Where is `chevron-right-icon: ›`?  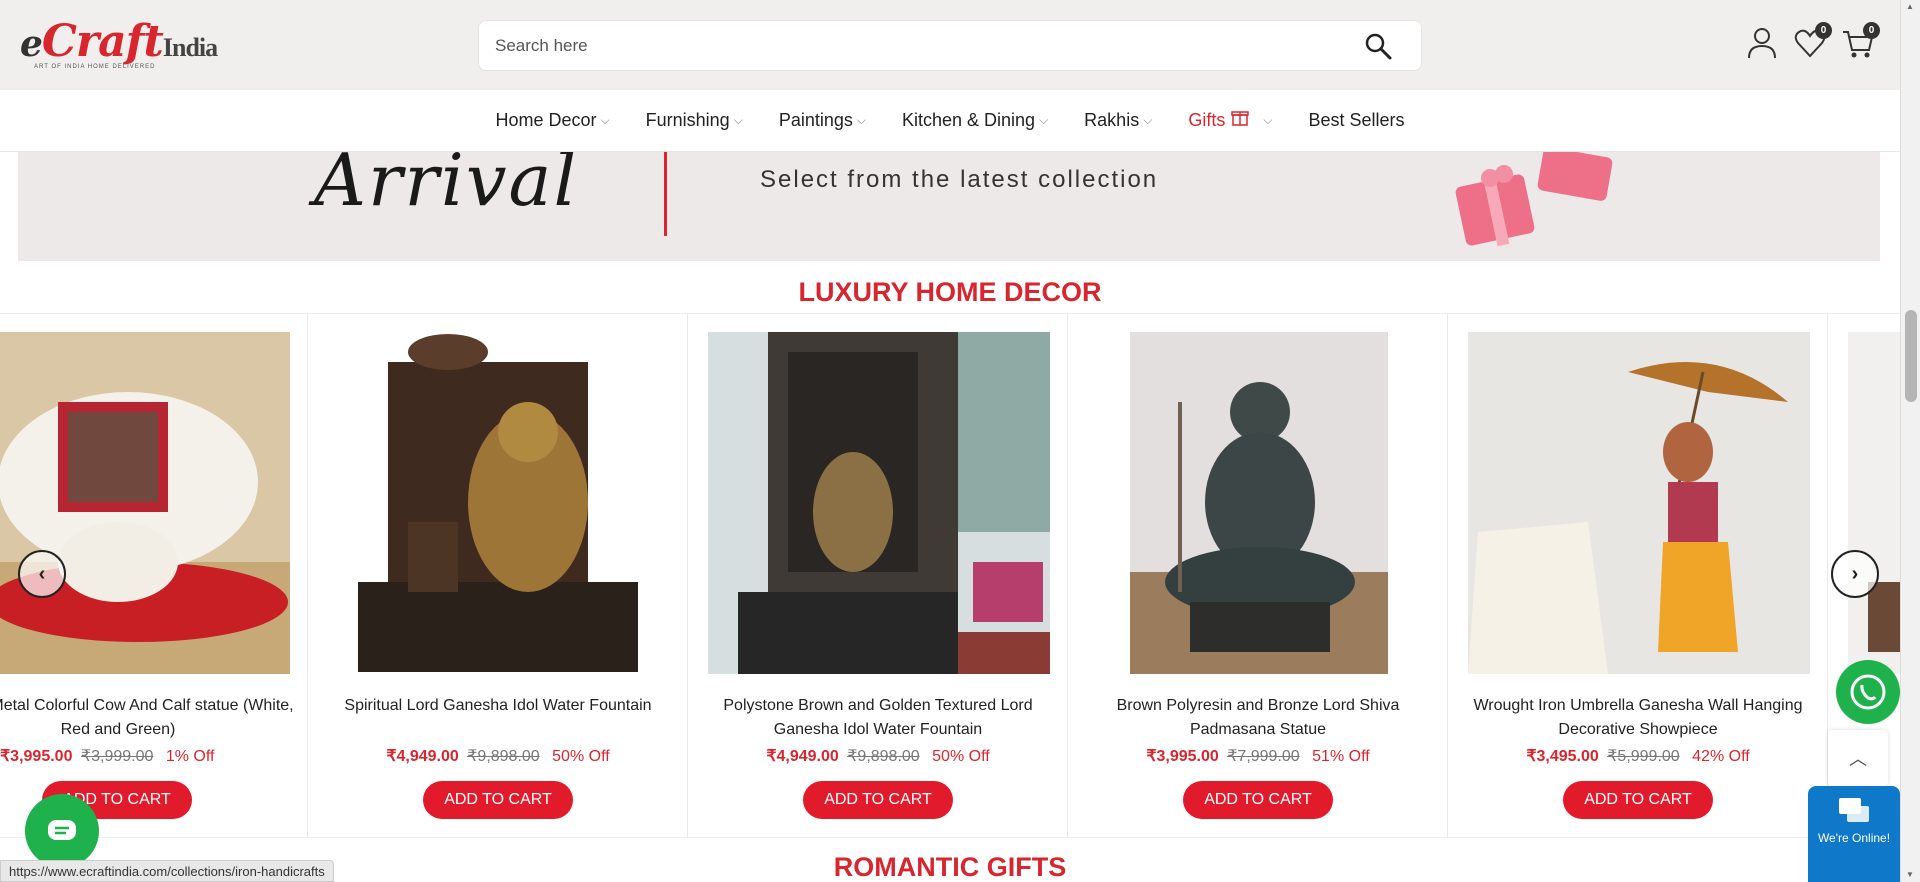
chevron-right-icon: › is located at coordinates (1855, 573).